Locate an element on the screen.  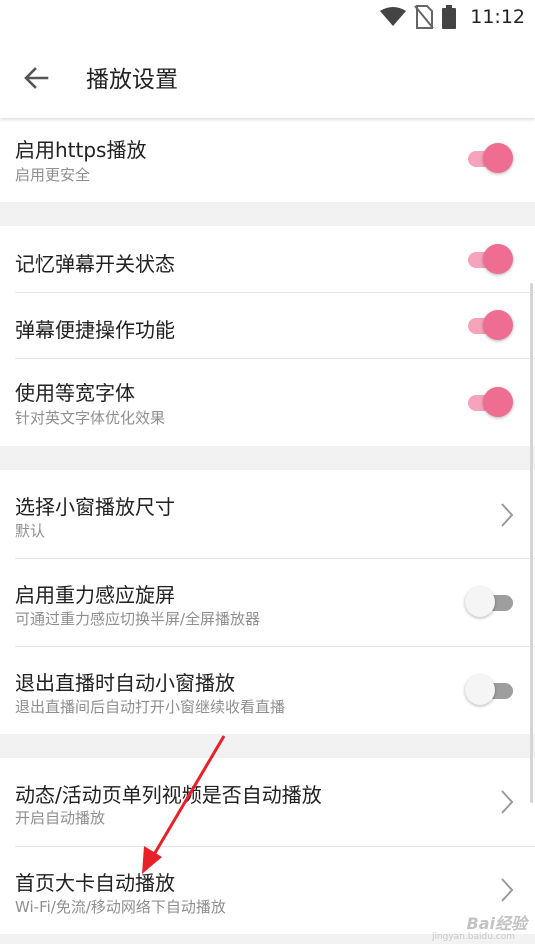
status-icons: 11:12 is located at coordinates (452, 17).